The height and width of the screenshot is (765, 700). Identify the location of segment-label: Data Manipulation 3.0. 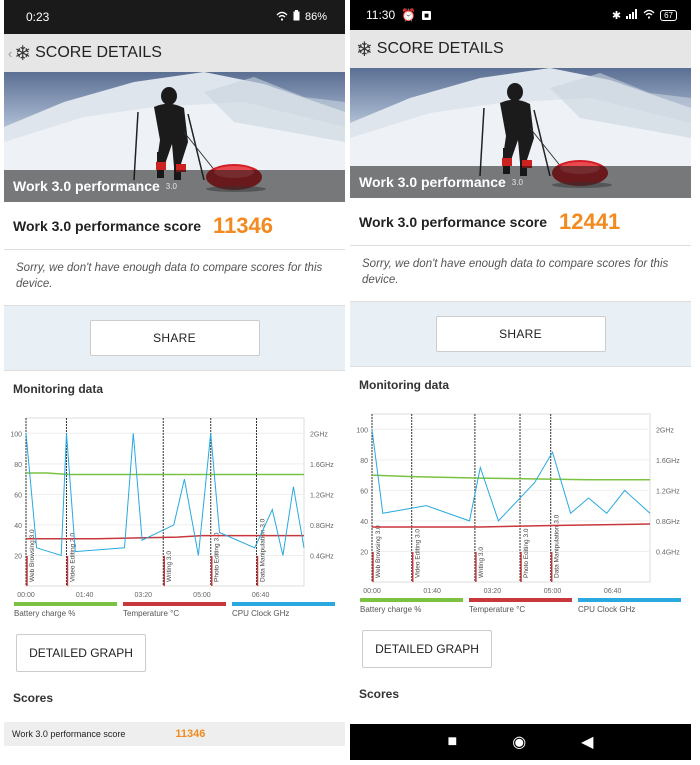
(557, 546).